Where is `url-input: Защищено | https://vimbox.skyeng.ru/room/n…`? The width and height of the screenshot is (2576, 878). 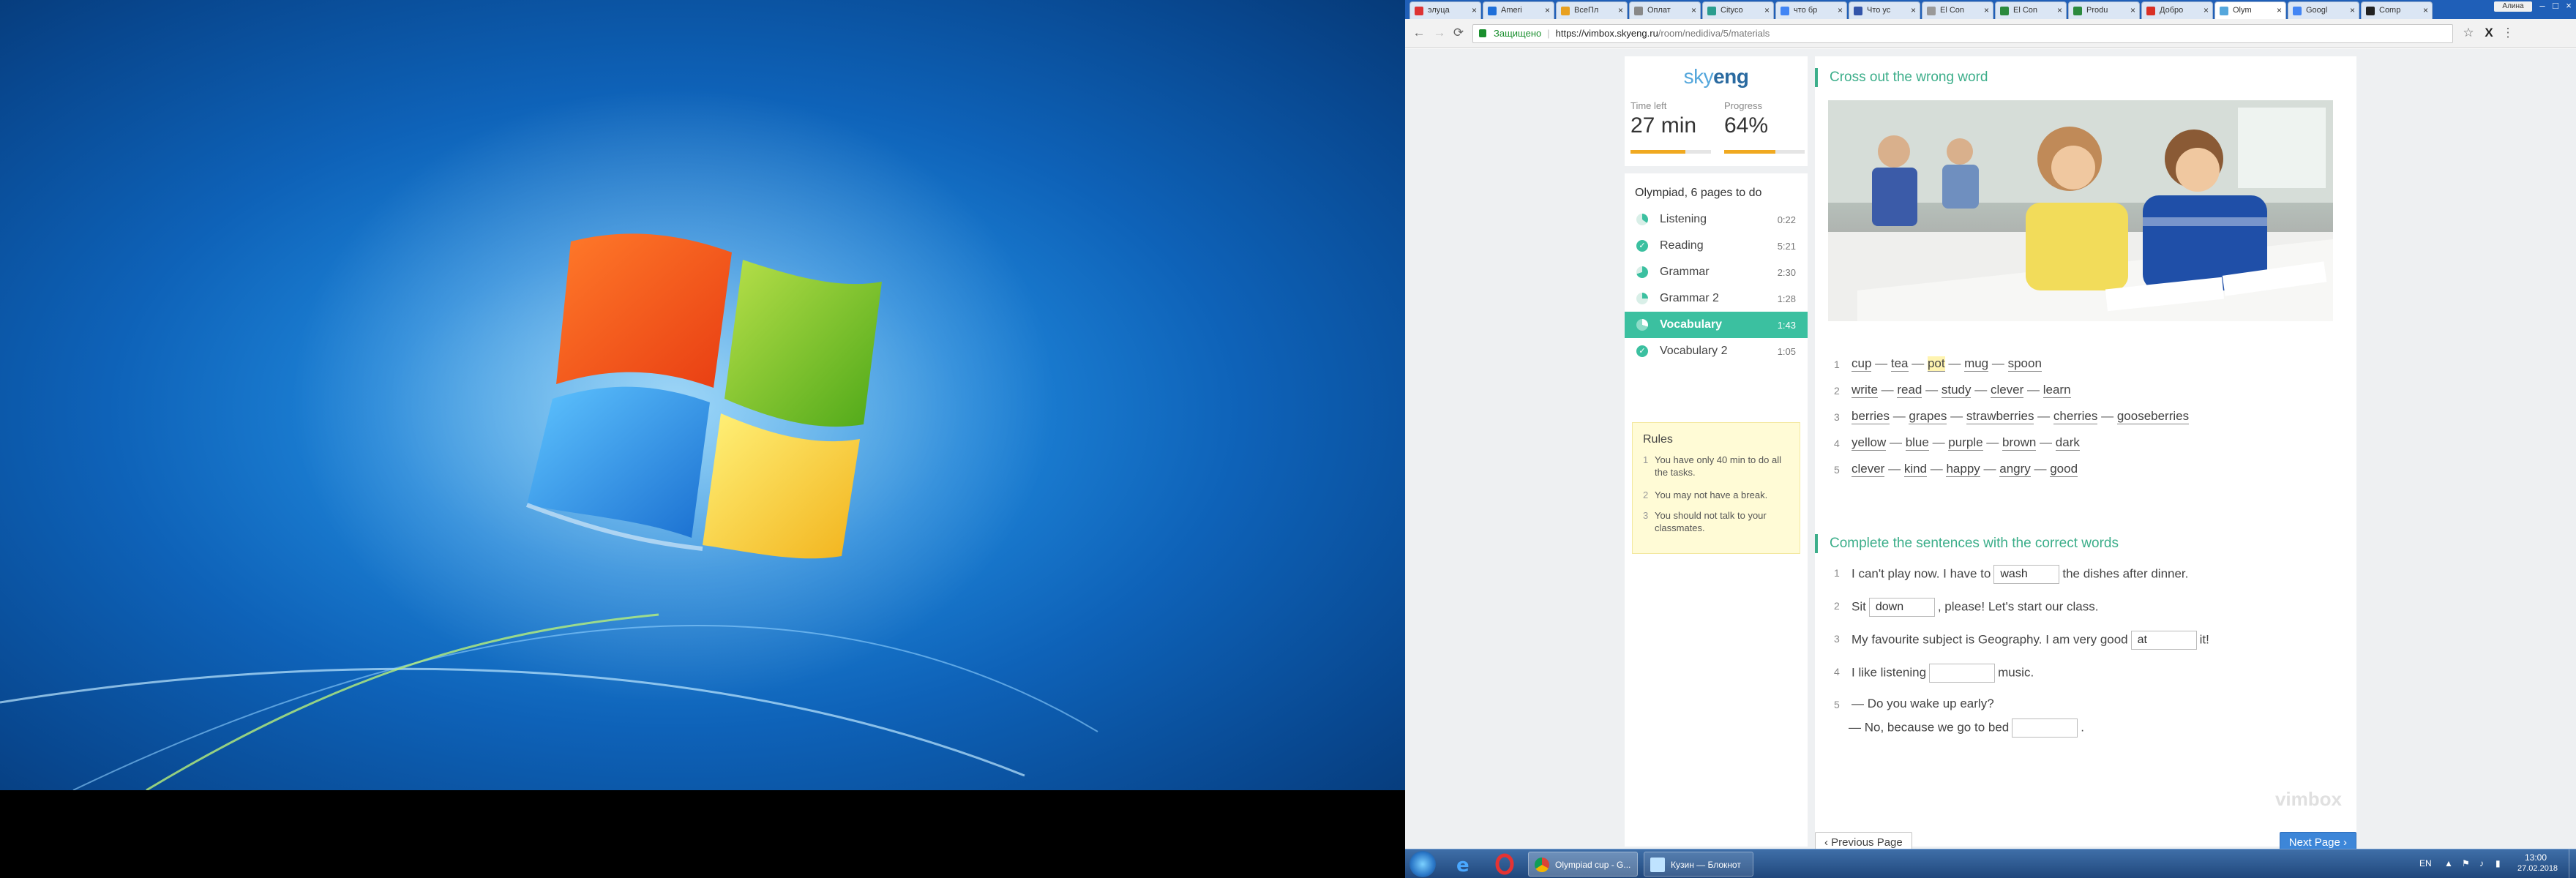
url-input: Защищено | https://vimbox.skyeng.ru/room/n… is located at coordinates (1962, 33).